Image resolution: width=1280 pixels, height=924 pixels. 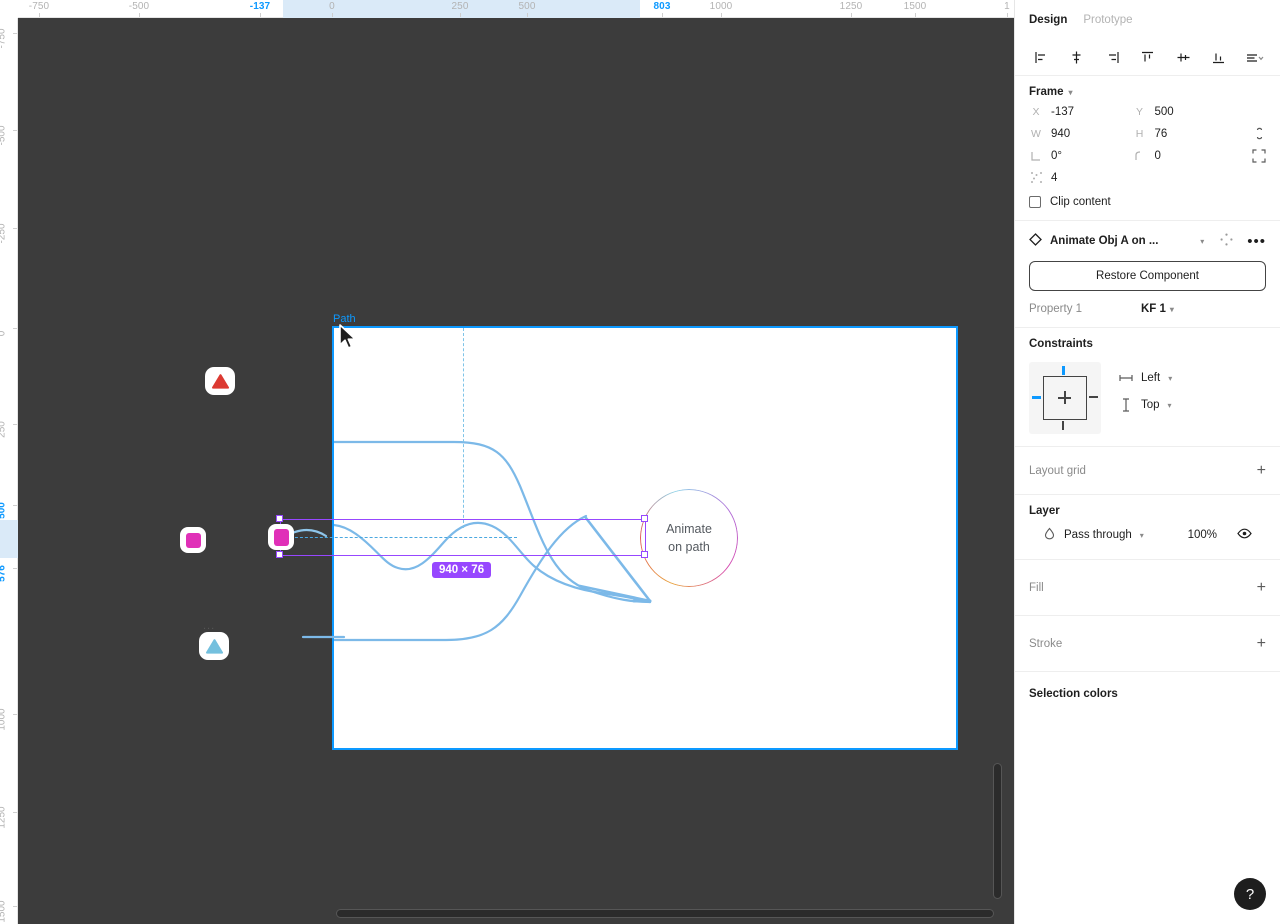 What do you see at coordinates (1048, 20) in the screenshot?
I see `tab-design: Design` at bounding box center [1048, 20].